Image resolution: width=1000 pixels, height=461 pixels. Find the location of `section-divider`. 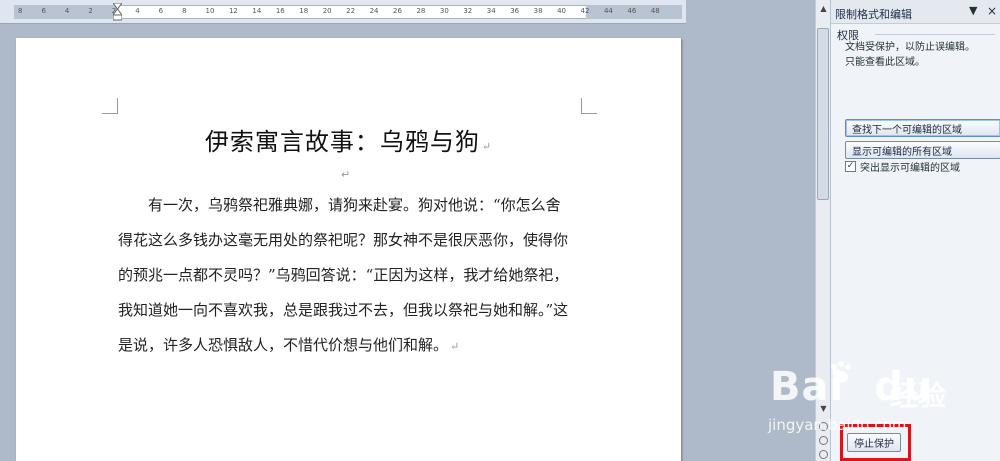

section-divider is located at coordinates (935, 34).